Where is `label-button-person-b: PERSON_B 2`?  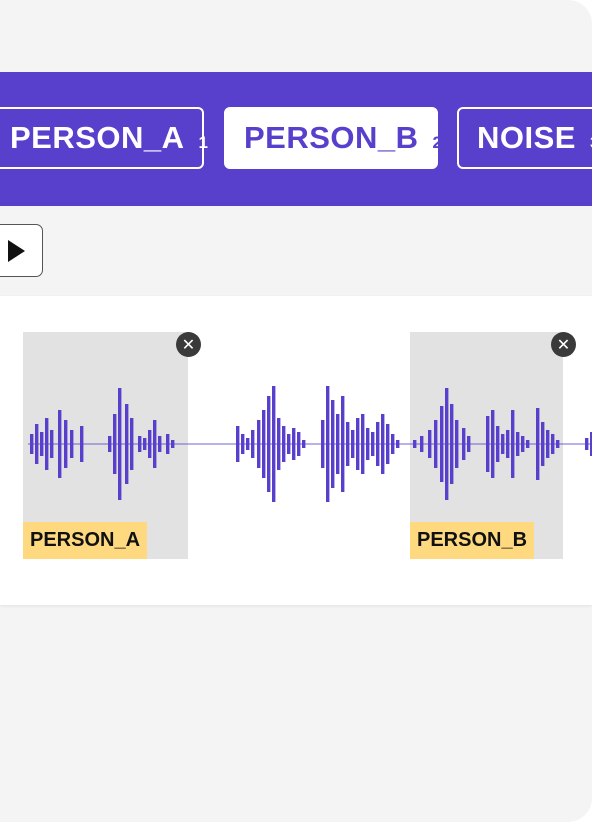
label-button-person-b: PERSON_B 2 is located at coordinates (333, 138).